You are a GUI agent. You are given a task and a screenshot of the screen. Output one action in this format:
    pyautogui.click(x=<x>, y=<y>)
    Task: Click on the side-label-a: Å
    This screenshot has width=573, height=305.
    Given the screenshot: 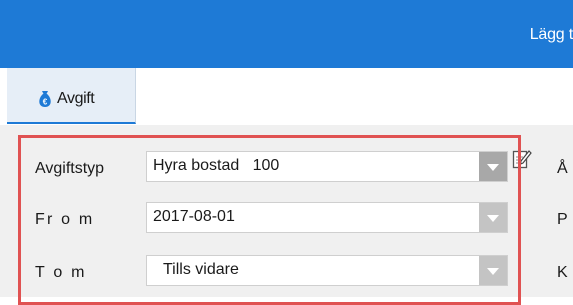 What is the action you would take?
    pyautogui.click(x=562, y=168)
    